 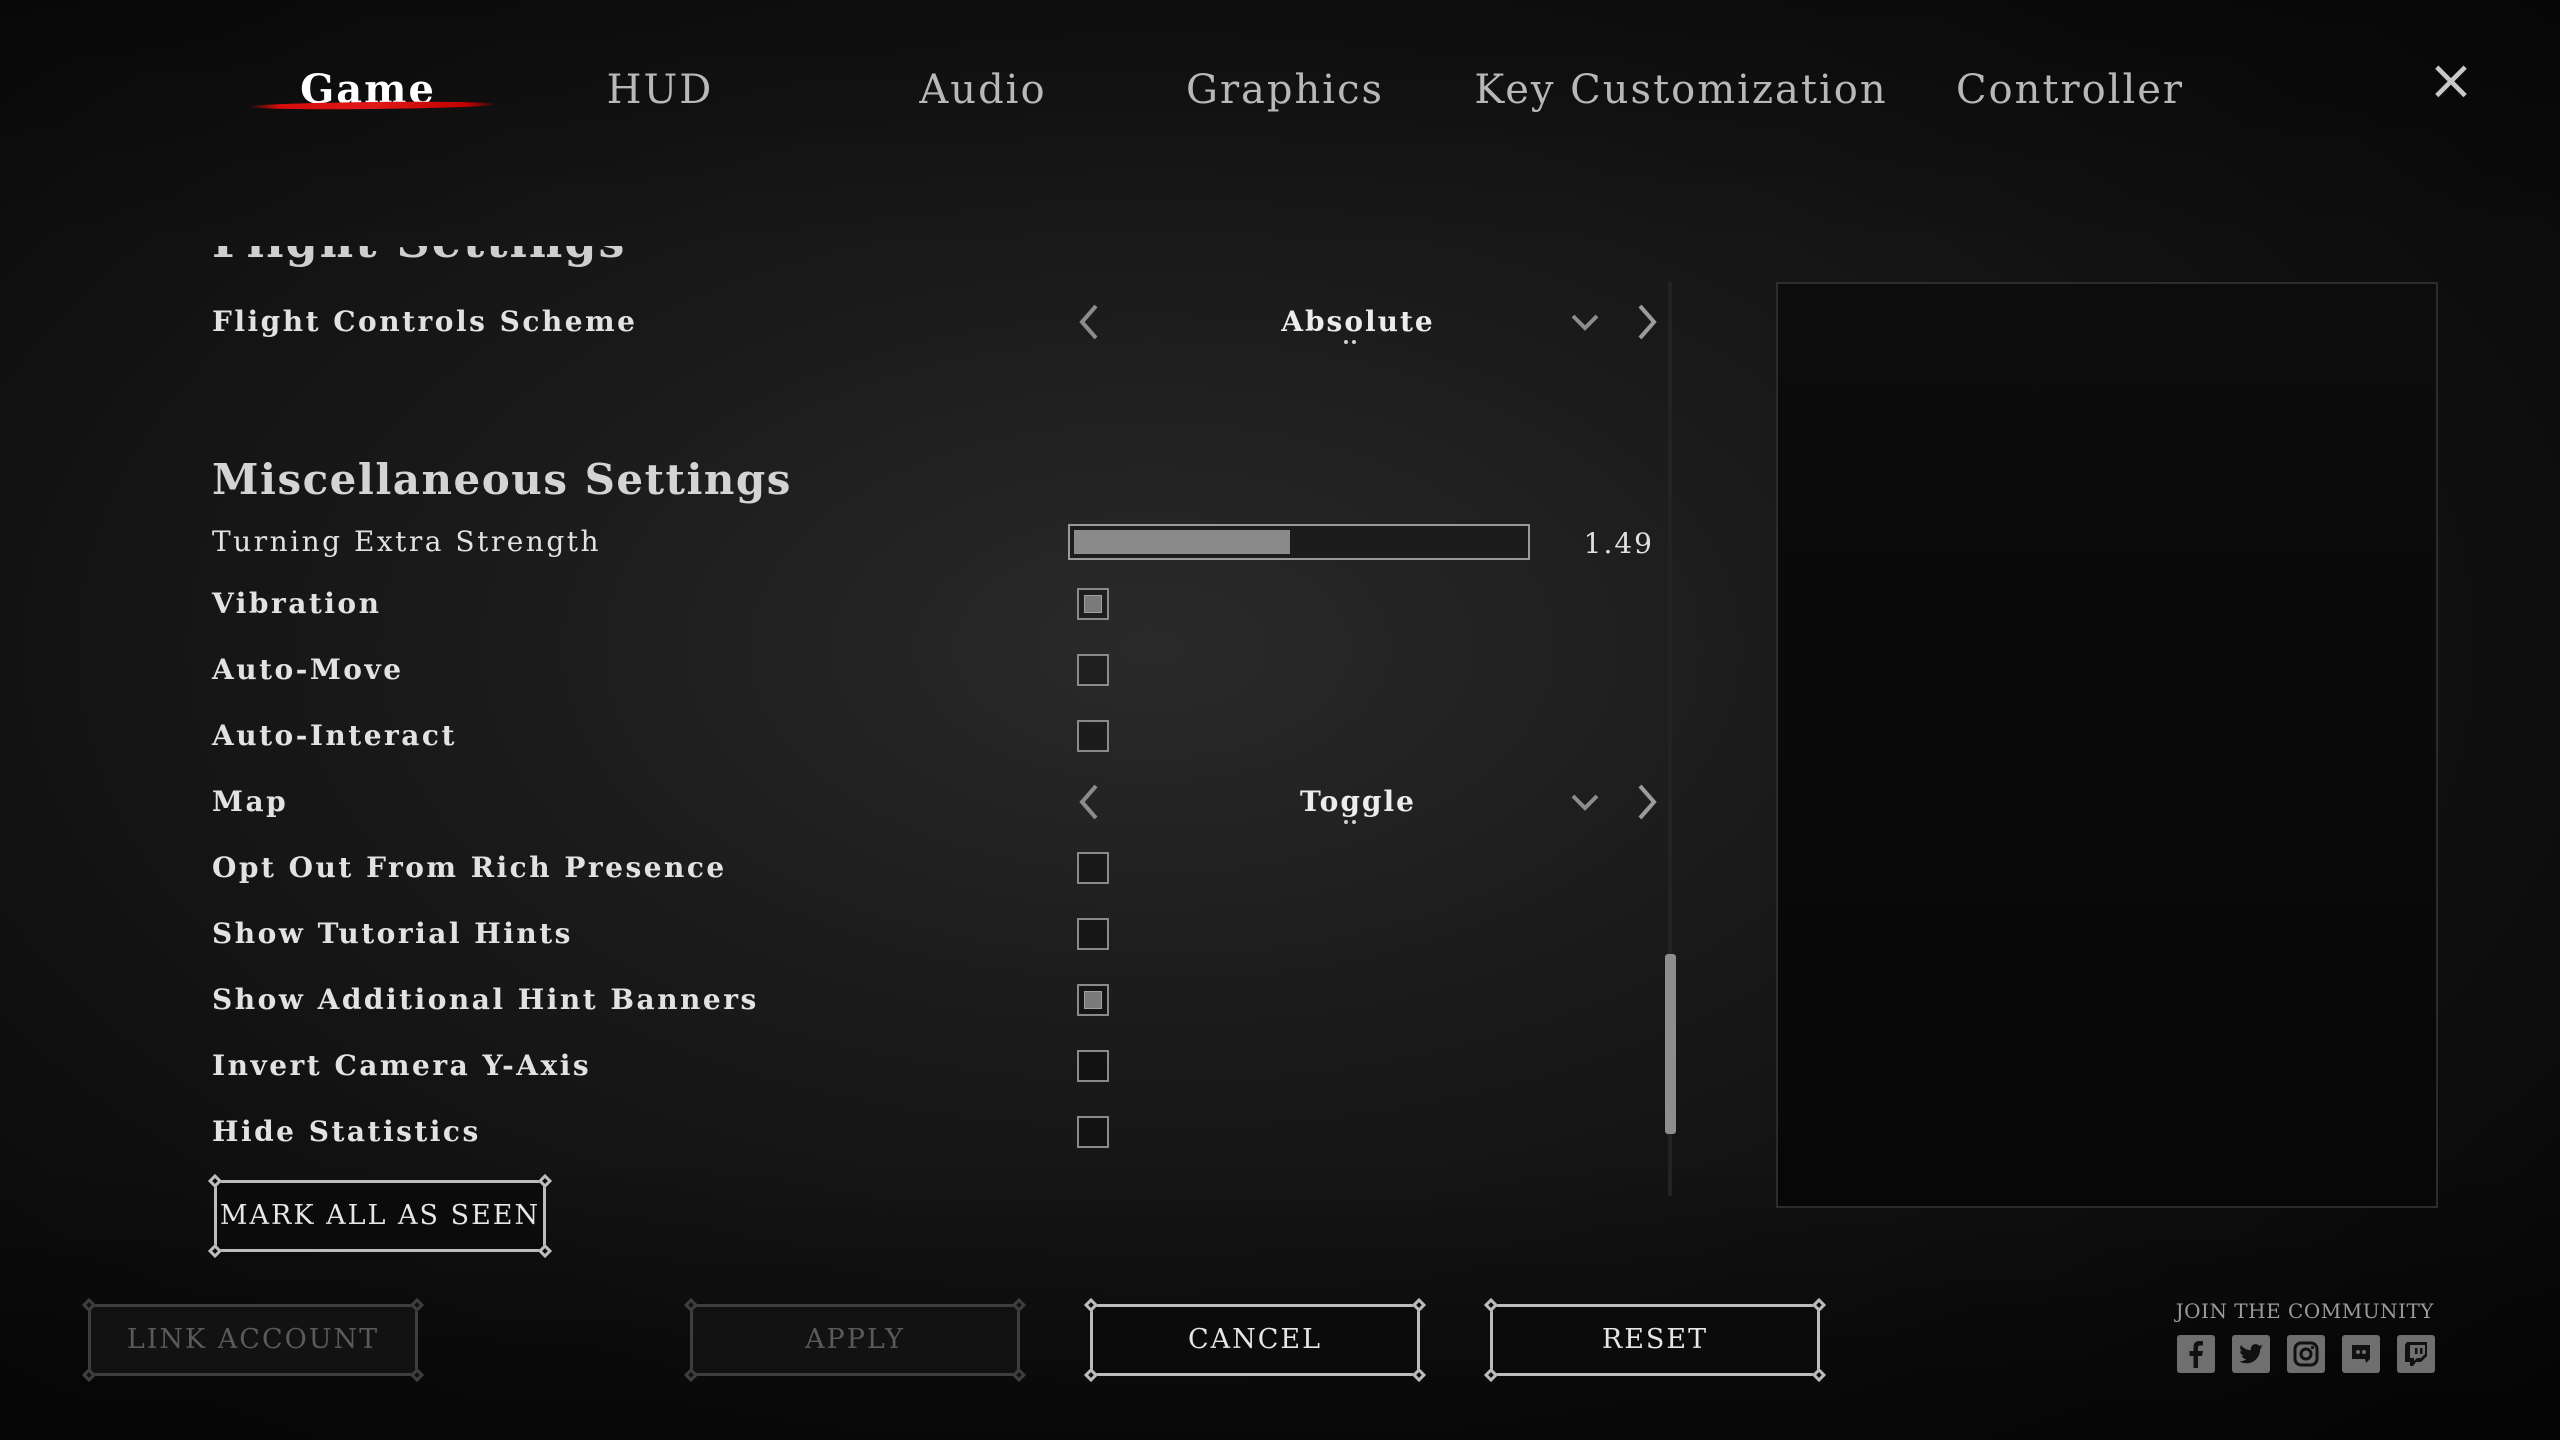 I want to click on twitch-icon, so click(x=2416, y=1354).